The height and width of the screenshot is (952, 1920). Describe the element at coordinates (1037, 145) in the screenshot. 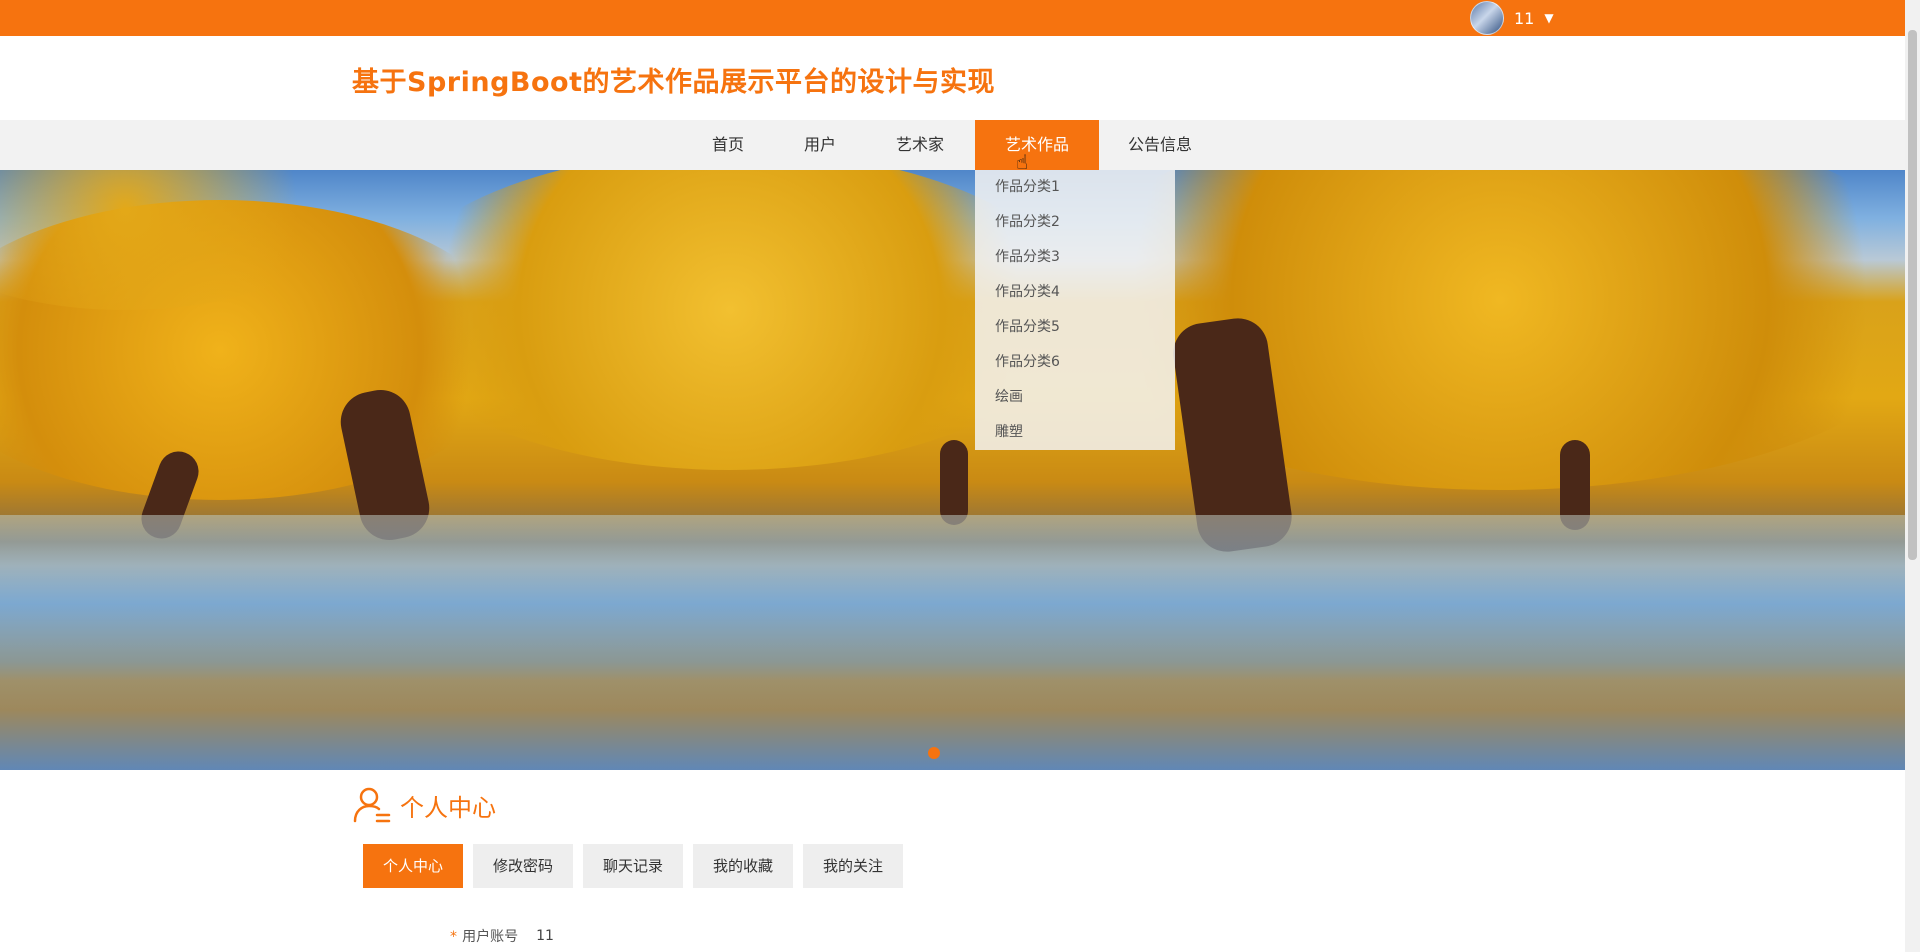

I see `nav-artworks: 艺术作品` at that location.